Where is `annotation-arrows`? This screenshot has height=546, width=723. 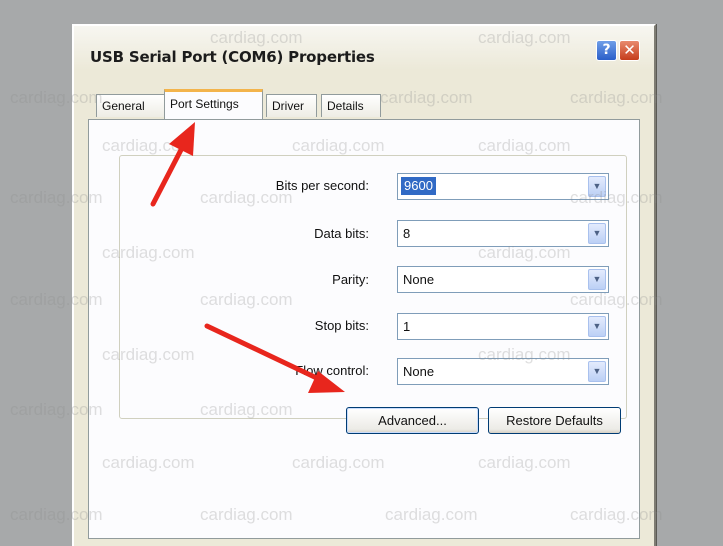
annotation-arrows is located at coordinates (247, 257).